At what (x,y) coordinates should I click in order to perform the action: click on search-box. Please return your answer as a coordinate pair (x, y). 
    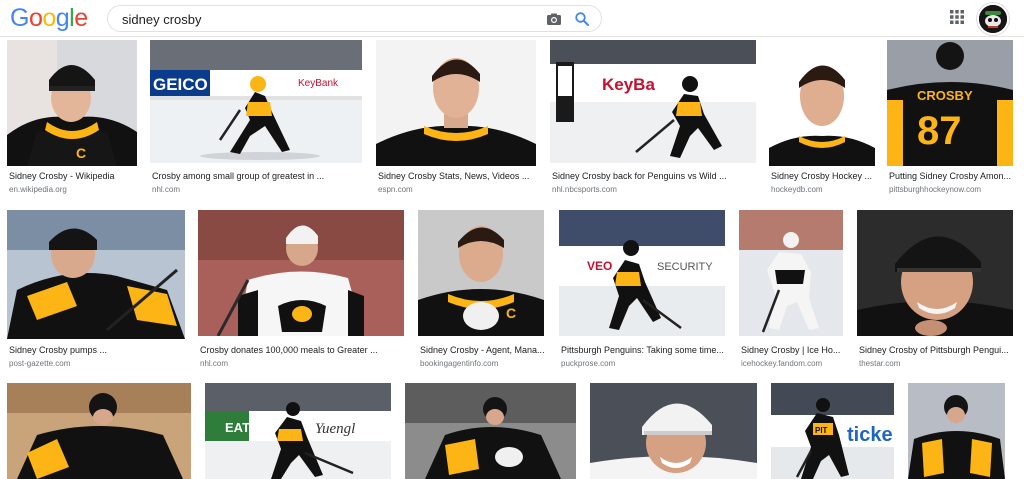
    Looking at the image, I should click on (354, 18).